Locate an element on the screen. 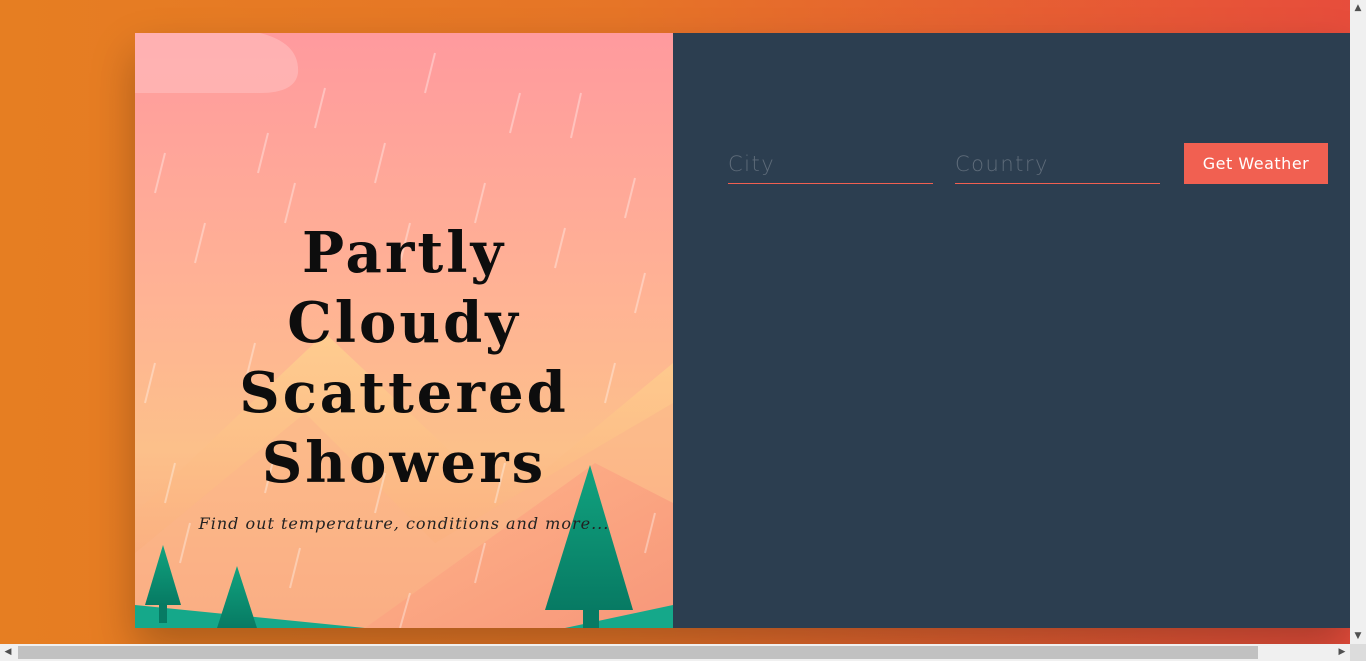  scroll-right-arrow-icon: ▶ is located at coordinates (1342, 652).